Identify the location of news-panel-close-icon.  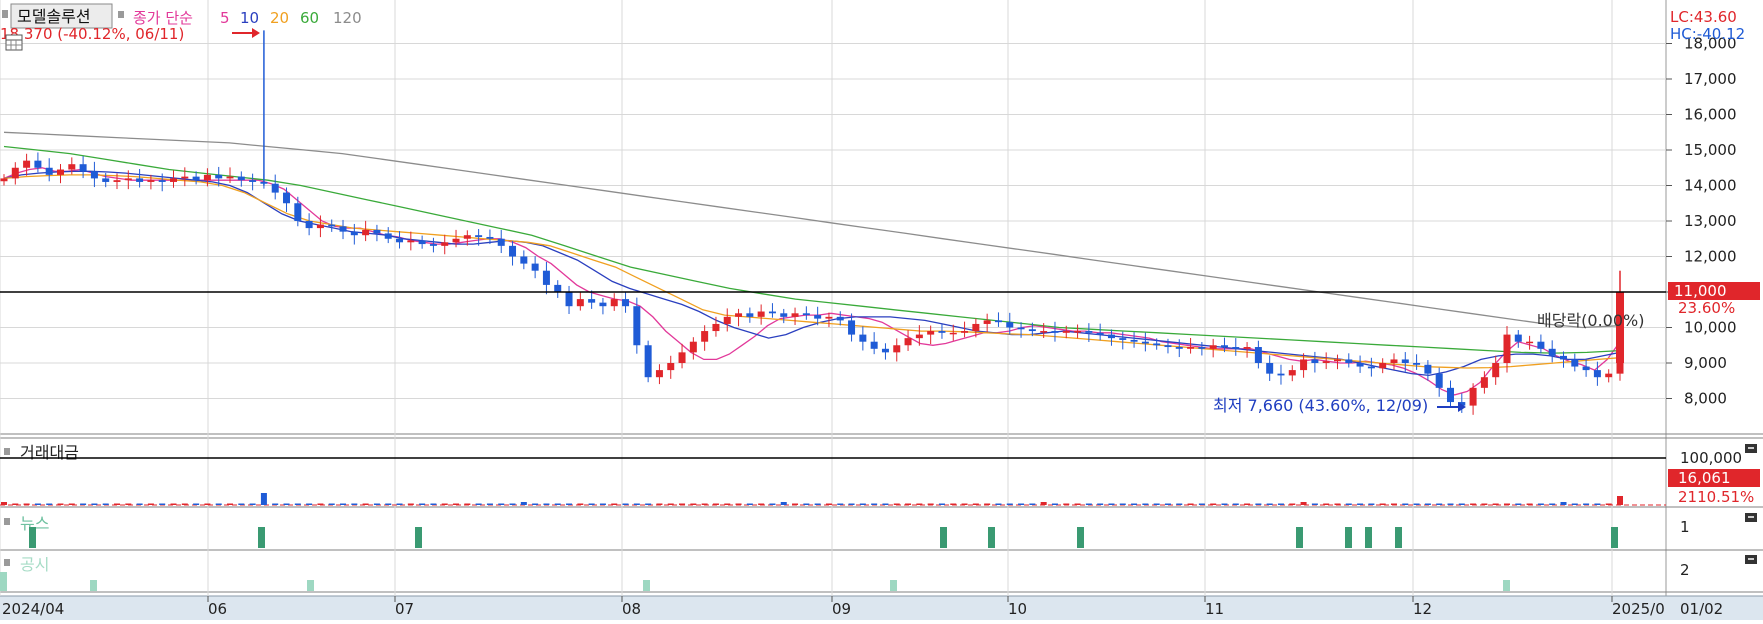
(1751, 517).